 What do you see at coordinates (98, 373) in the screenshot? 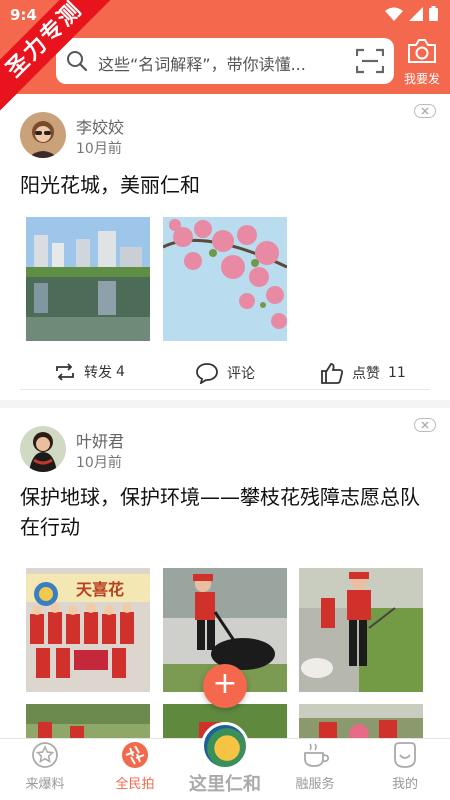
I see `share-label: 转发` at bounding box center [98, 373].